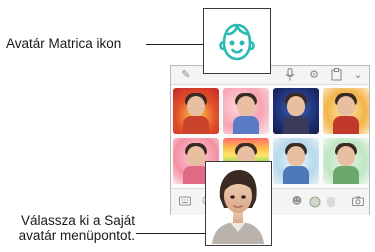 The image size is (375, 252). I want to click on callout-line-2: avatár menüpontot., so click(76, 235).